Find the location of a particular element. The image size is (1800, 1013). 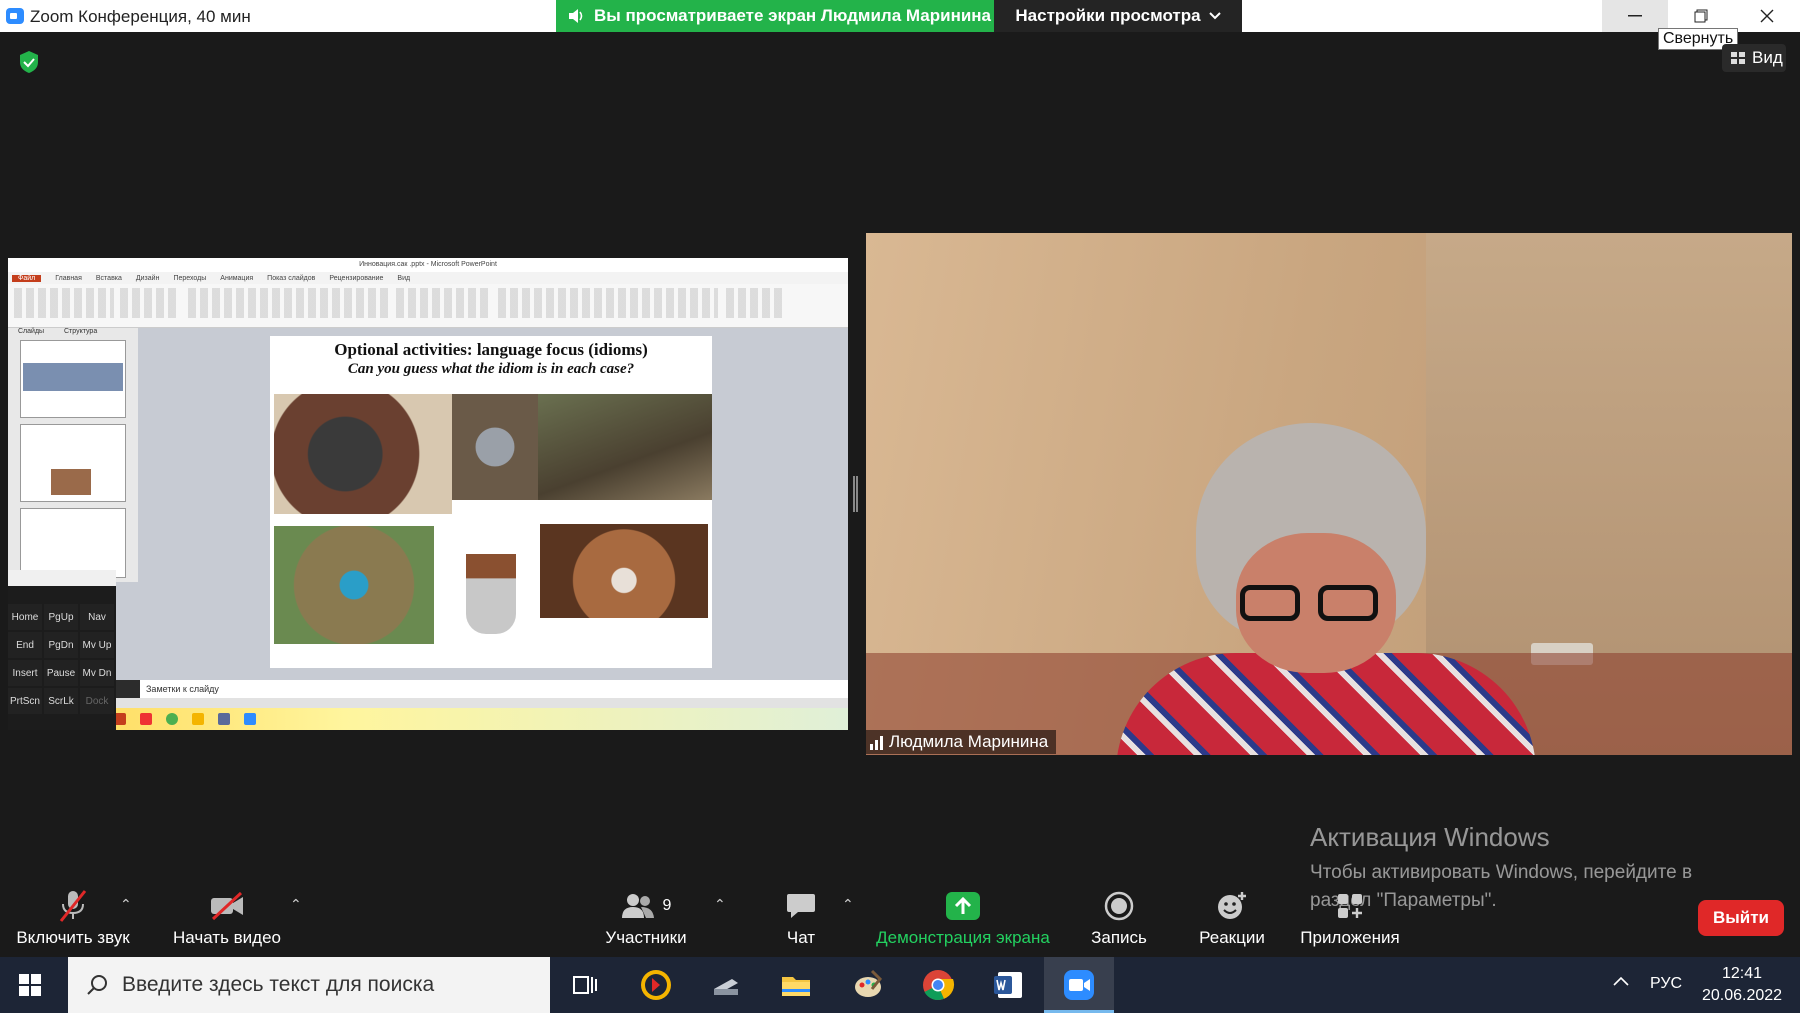

bees-image is located at coordinates (625, 447).